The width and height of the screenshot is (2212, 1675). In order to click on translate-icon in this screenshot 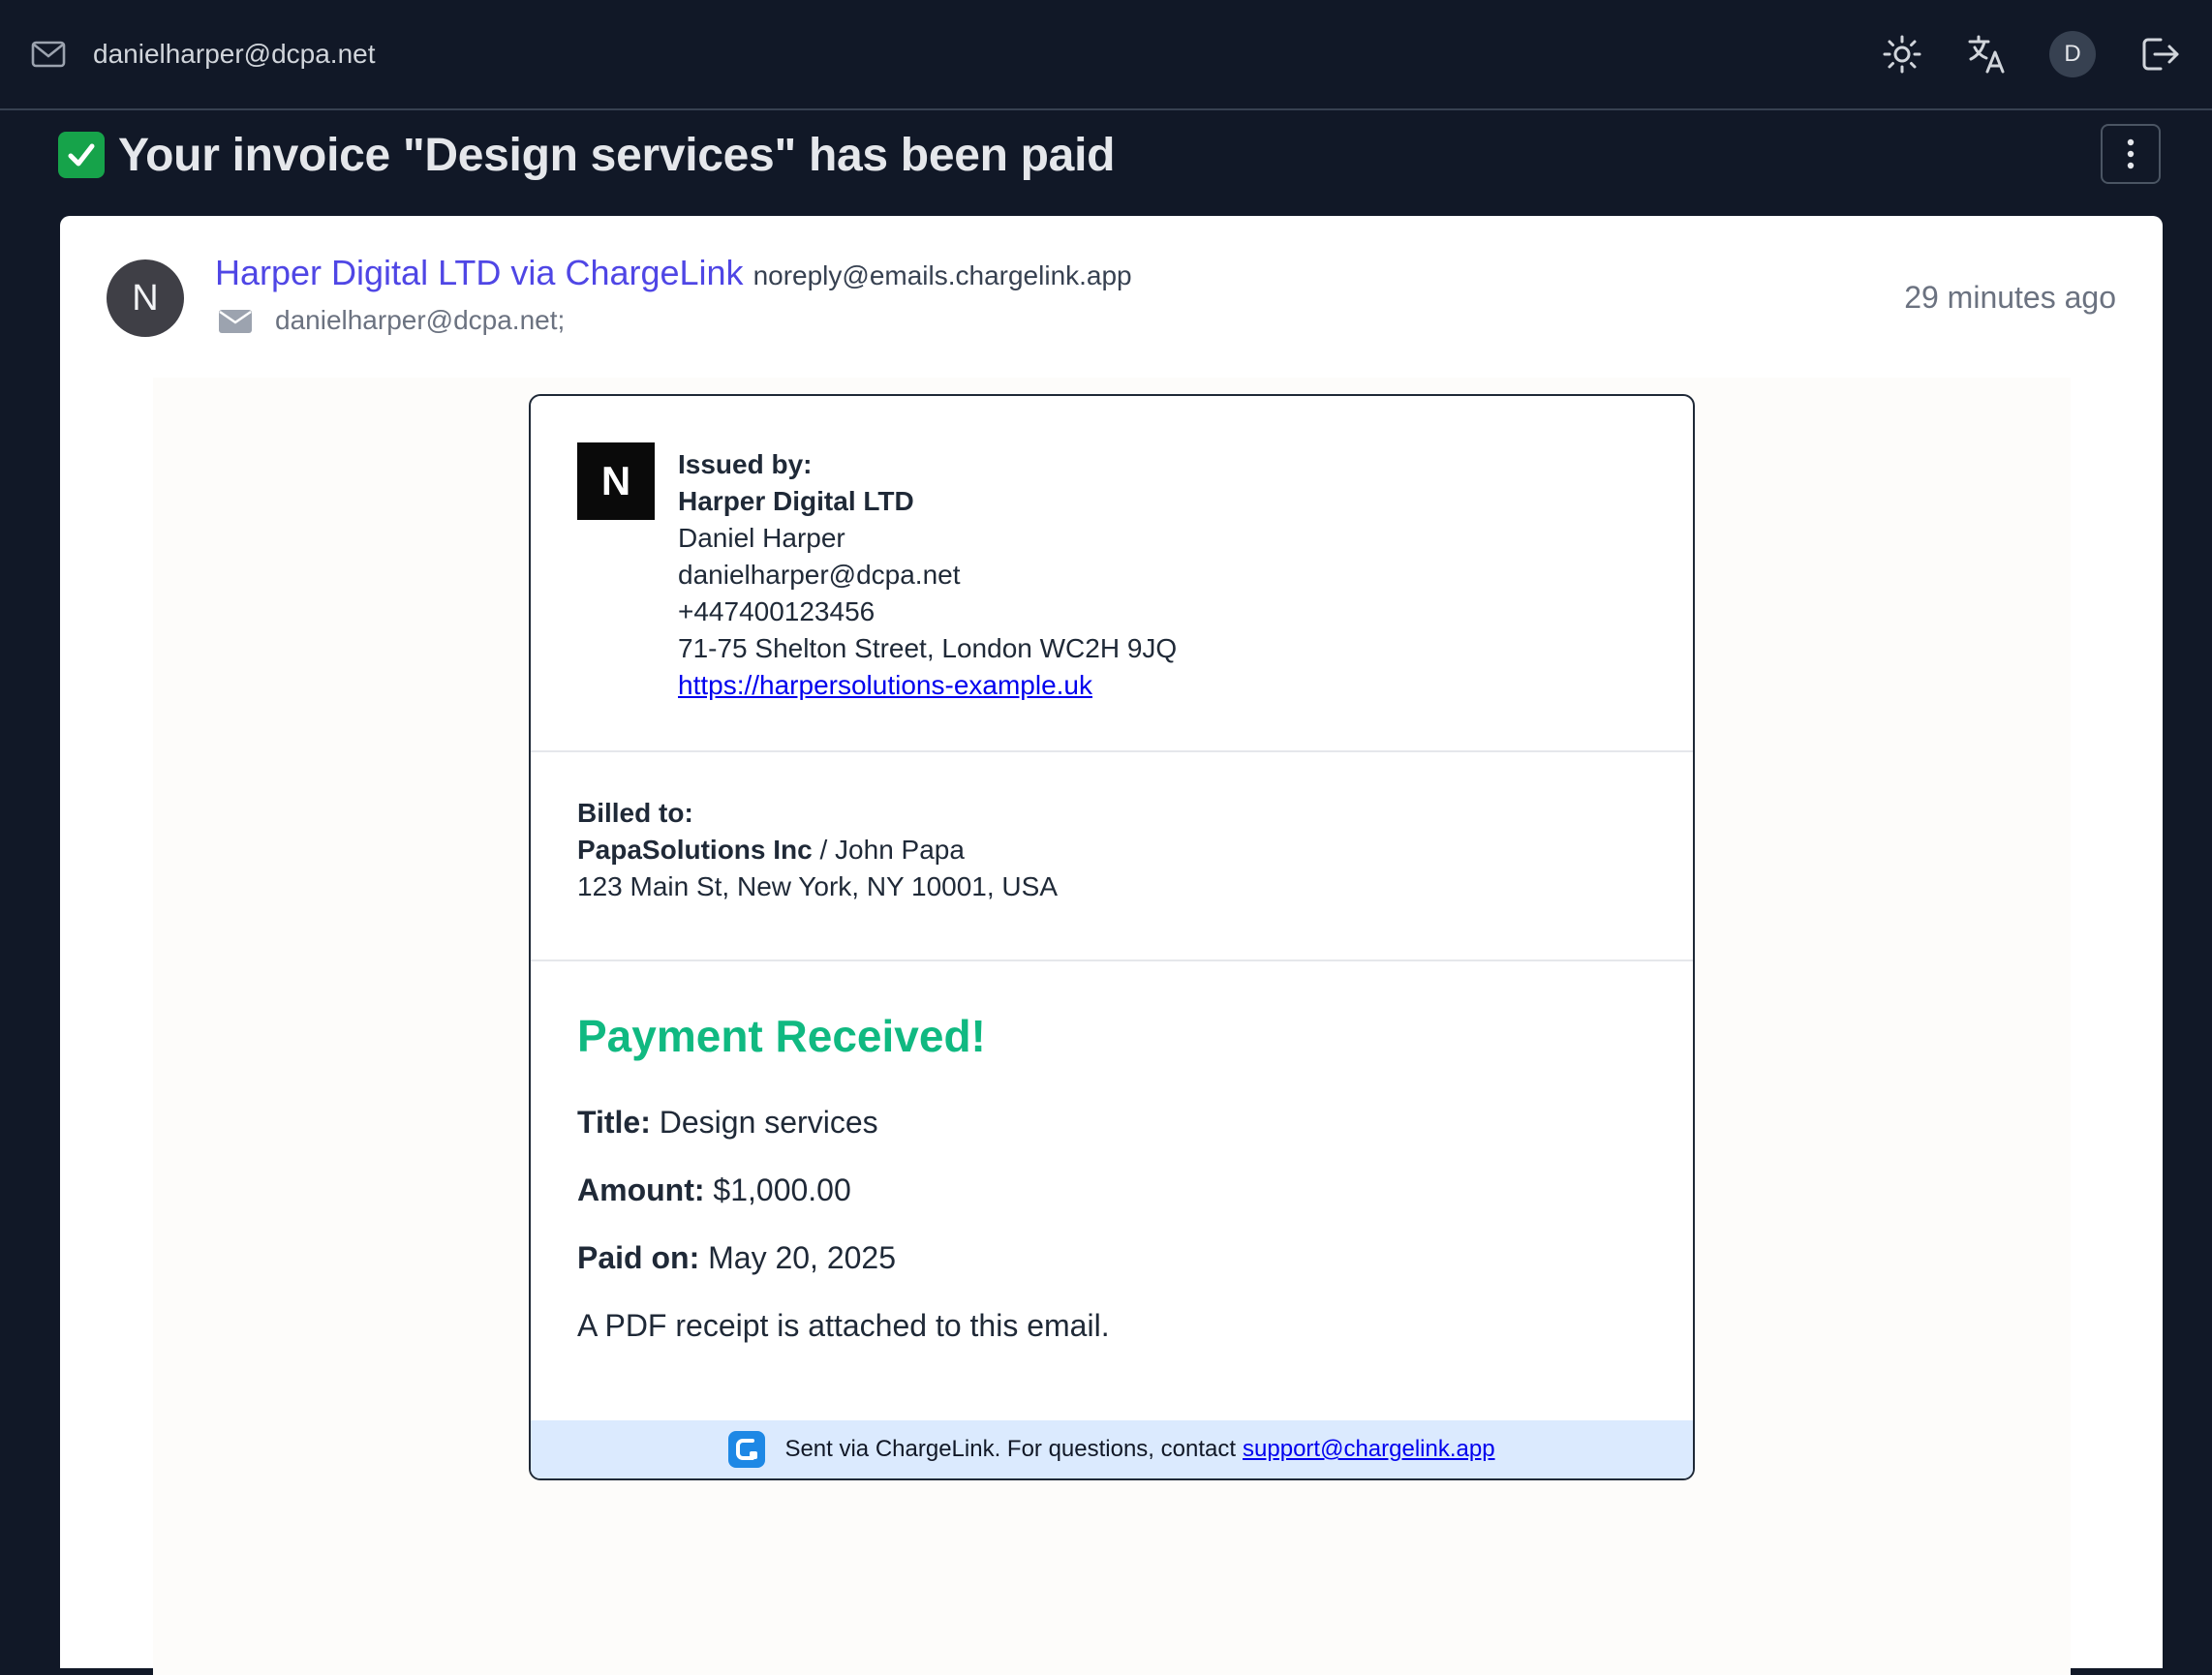, I will do `click(1987, 54)`.